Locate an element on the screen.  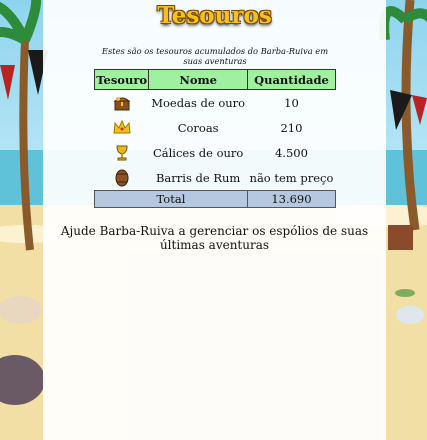
table-row: Moedas de ouro 10 is located at coordinates (215, 103).